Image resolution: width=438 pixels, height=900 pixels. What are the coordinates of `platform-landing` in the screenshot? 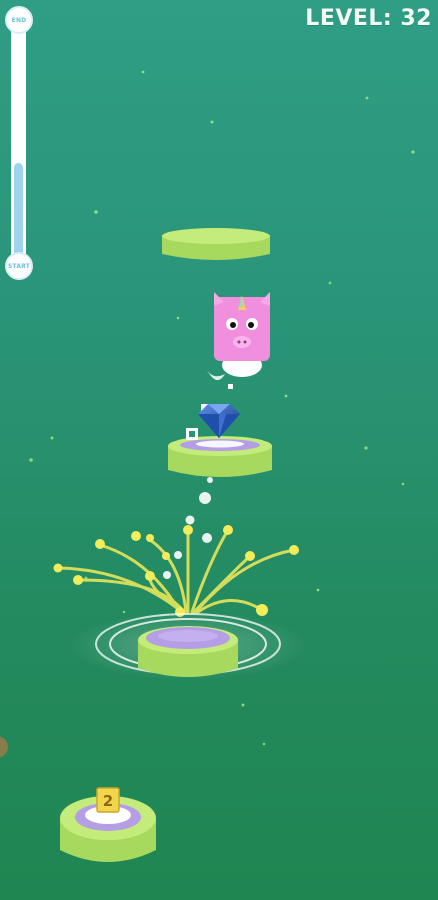 It's located at (188, 646).